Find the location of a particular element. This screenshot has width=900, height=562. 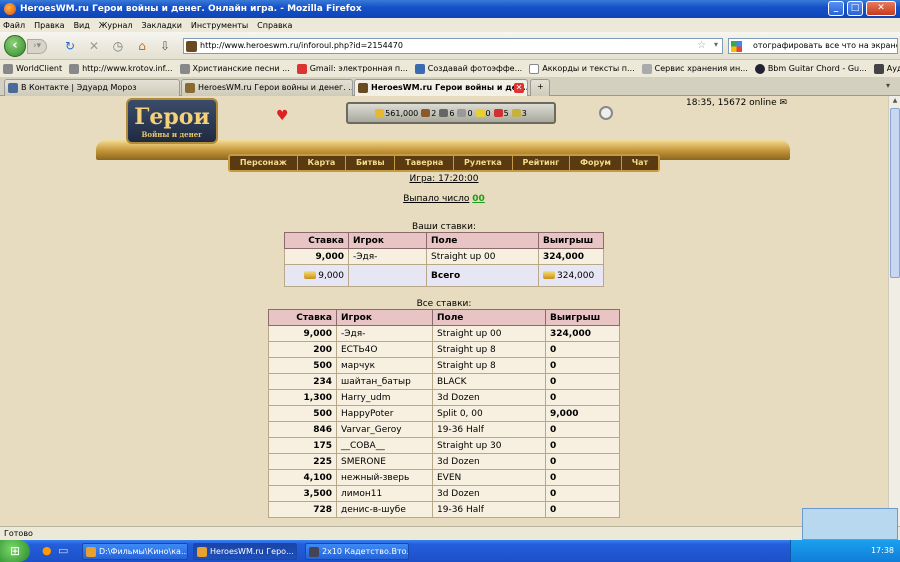

game-time: Игра: 17:20:00 is located at coordinates (444, 179).